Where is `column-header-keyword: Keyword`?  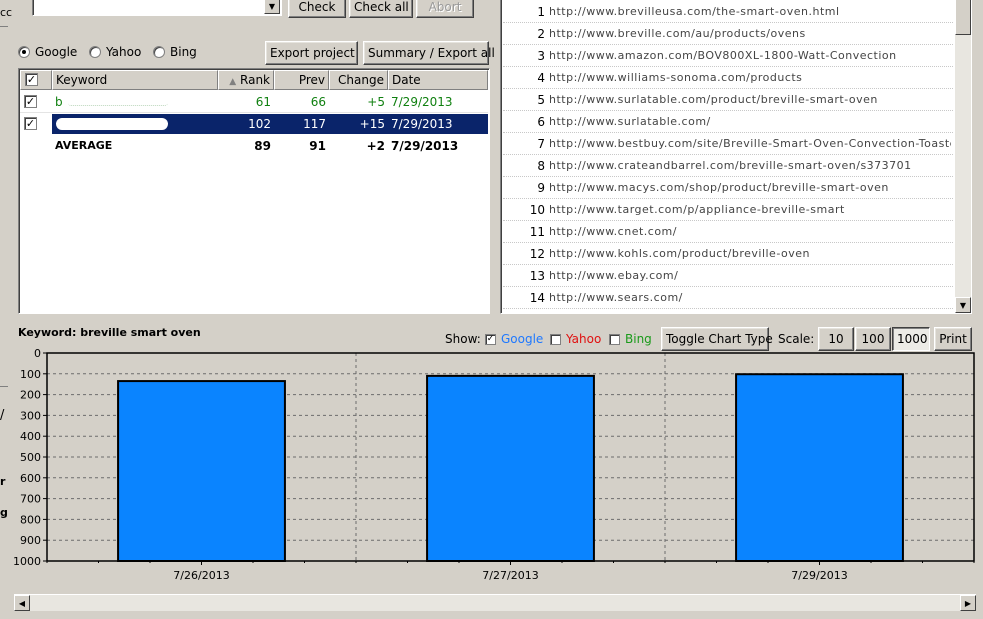
column-header-keyword: Keyword is located at coordinates (135, 80).